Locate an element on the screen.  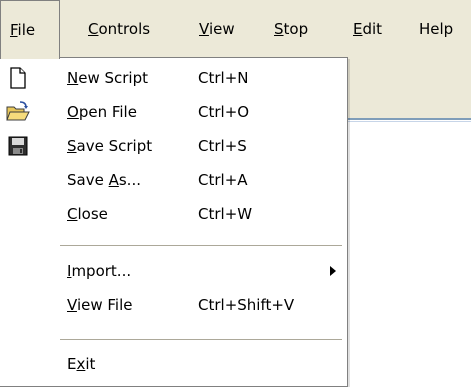
menu-item-save-script: Save Script Ctrl+S is located at coordinates (173, 146).